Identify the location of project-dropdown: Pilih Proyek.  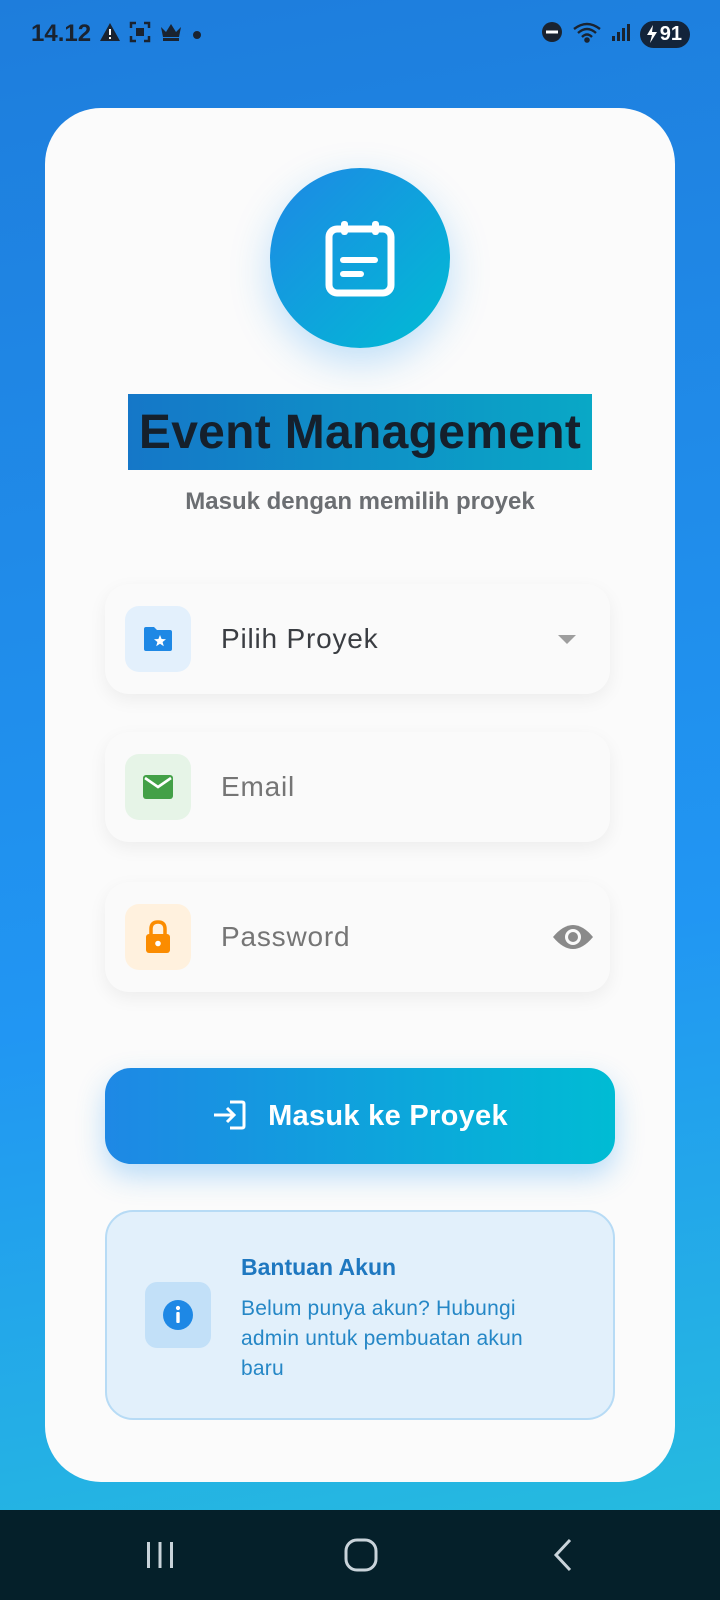
(357, 639).